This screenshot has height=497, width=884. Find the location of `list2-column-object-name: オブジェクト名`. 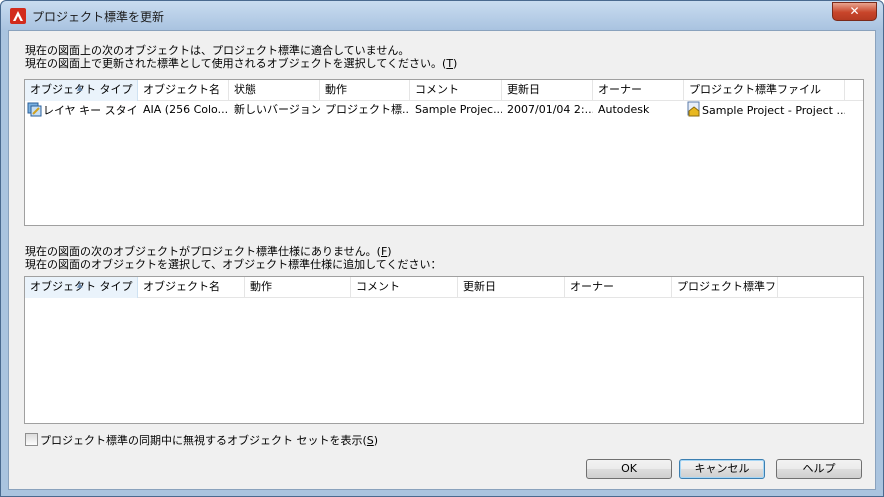

list2-column-object-name: オブジェクト名 is located at coordinates (191, 287).